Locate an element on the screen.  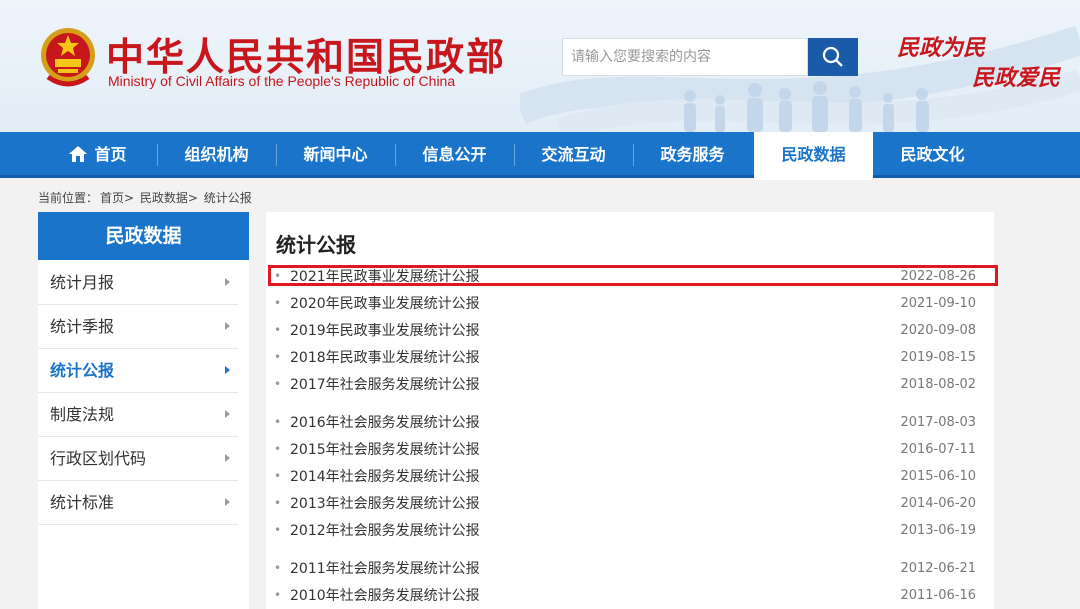
breadcrumb-civil-data-link: 民政数据> is located at coordinates (169, 198).